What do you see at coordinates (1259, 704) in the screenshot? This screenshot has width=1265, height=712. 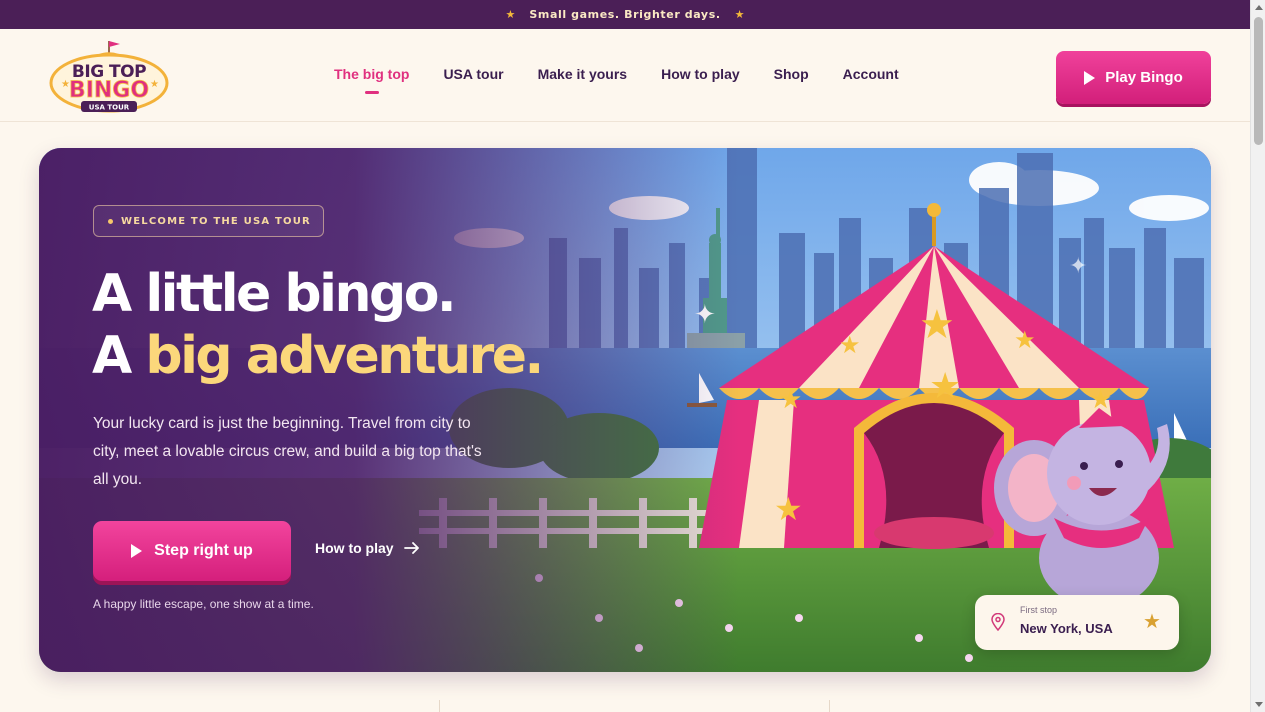 I see `scroll-down-arrow-icon` at bounding box center [1259, 704].